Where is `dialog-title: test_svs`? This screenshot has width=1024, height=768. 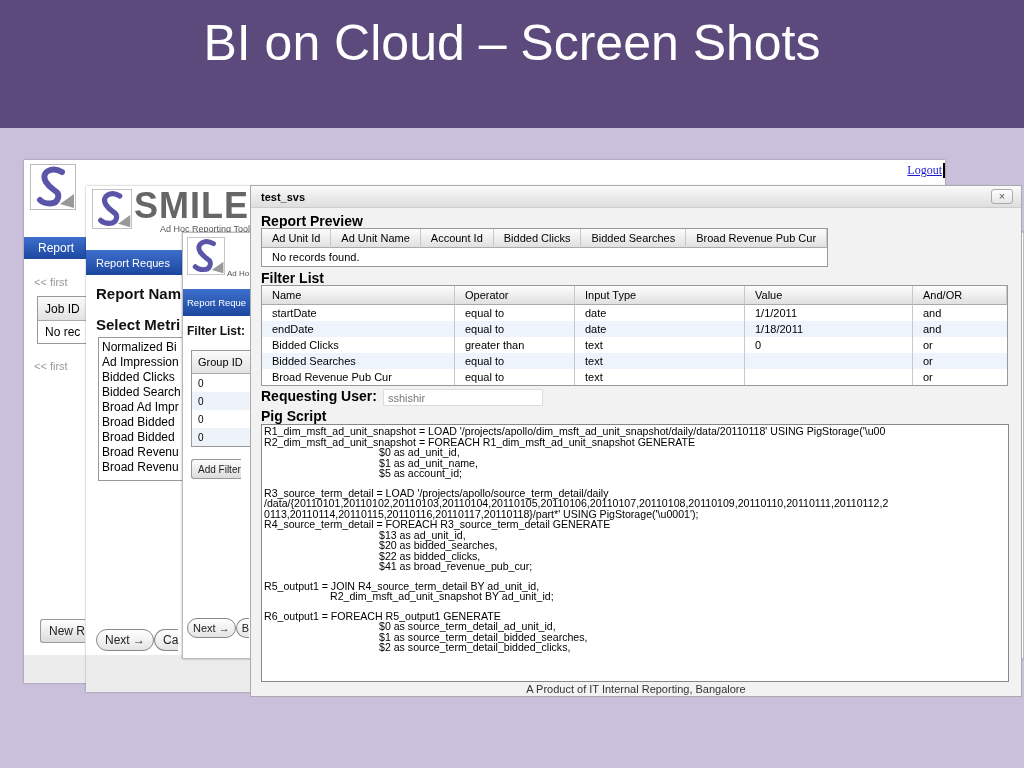 dialog-title: test_svs is located at coordinates (283, 196).